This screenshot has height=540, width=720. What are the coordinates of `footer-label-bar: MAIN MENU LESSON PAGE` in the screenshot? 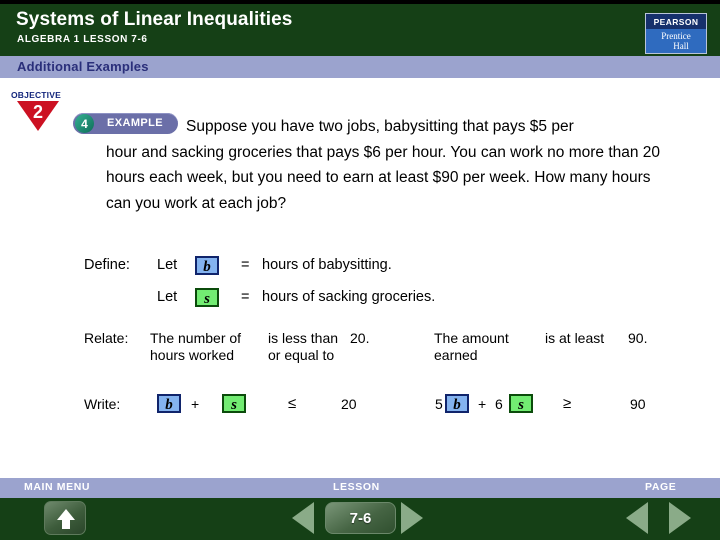 It's located at (360, 488).